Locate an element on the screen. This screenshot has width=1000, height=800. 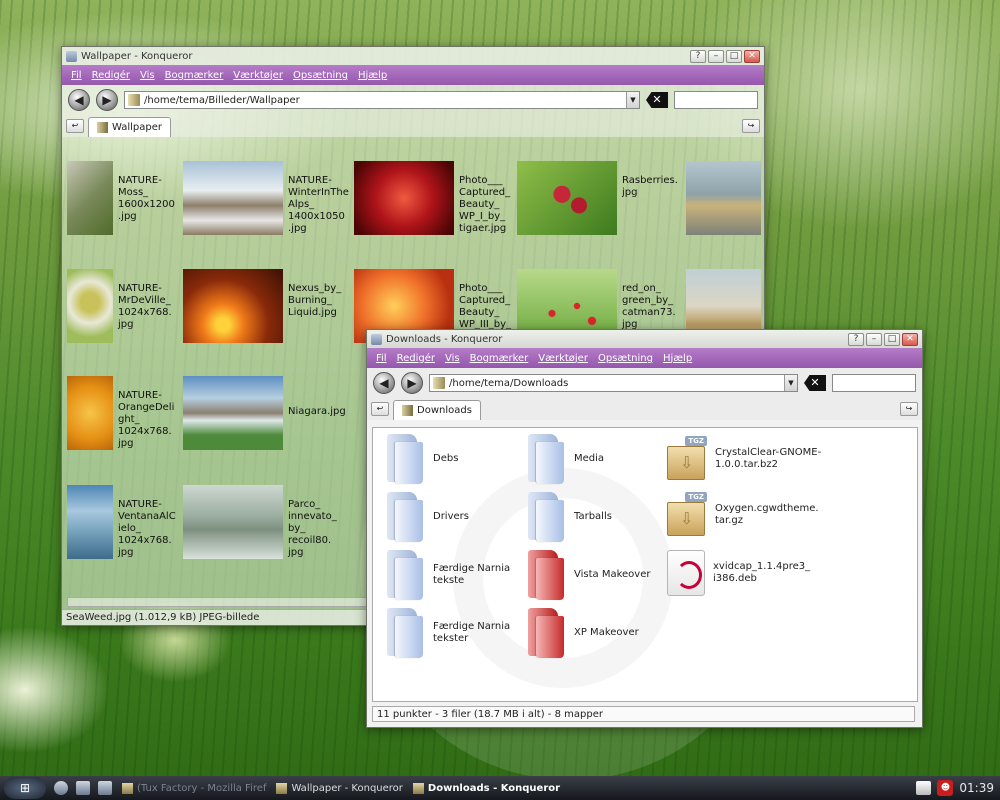
file-name: NATURE- Moss_ 1600x1200 .jpg is located at coordinates (146, 198).